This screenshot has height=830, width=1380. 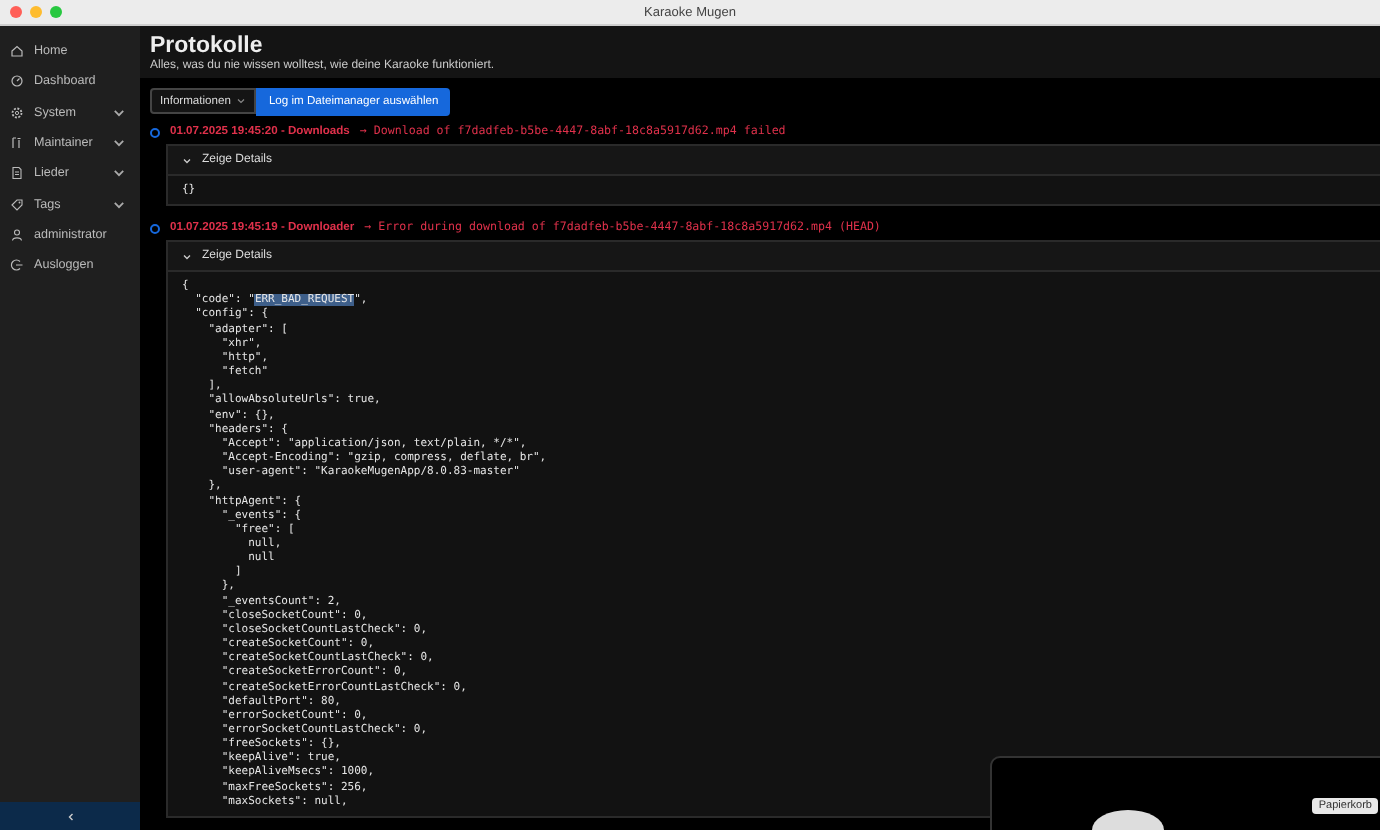 I want to click on file-icon, so click(x=17, y=173).